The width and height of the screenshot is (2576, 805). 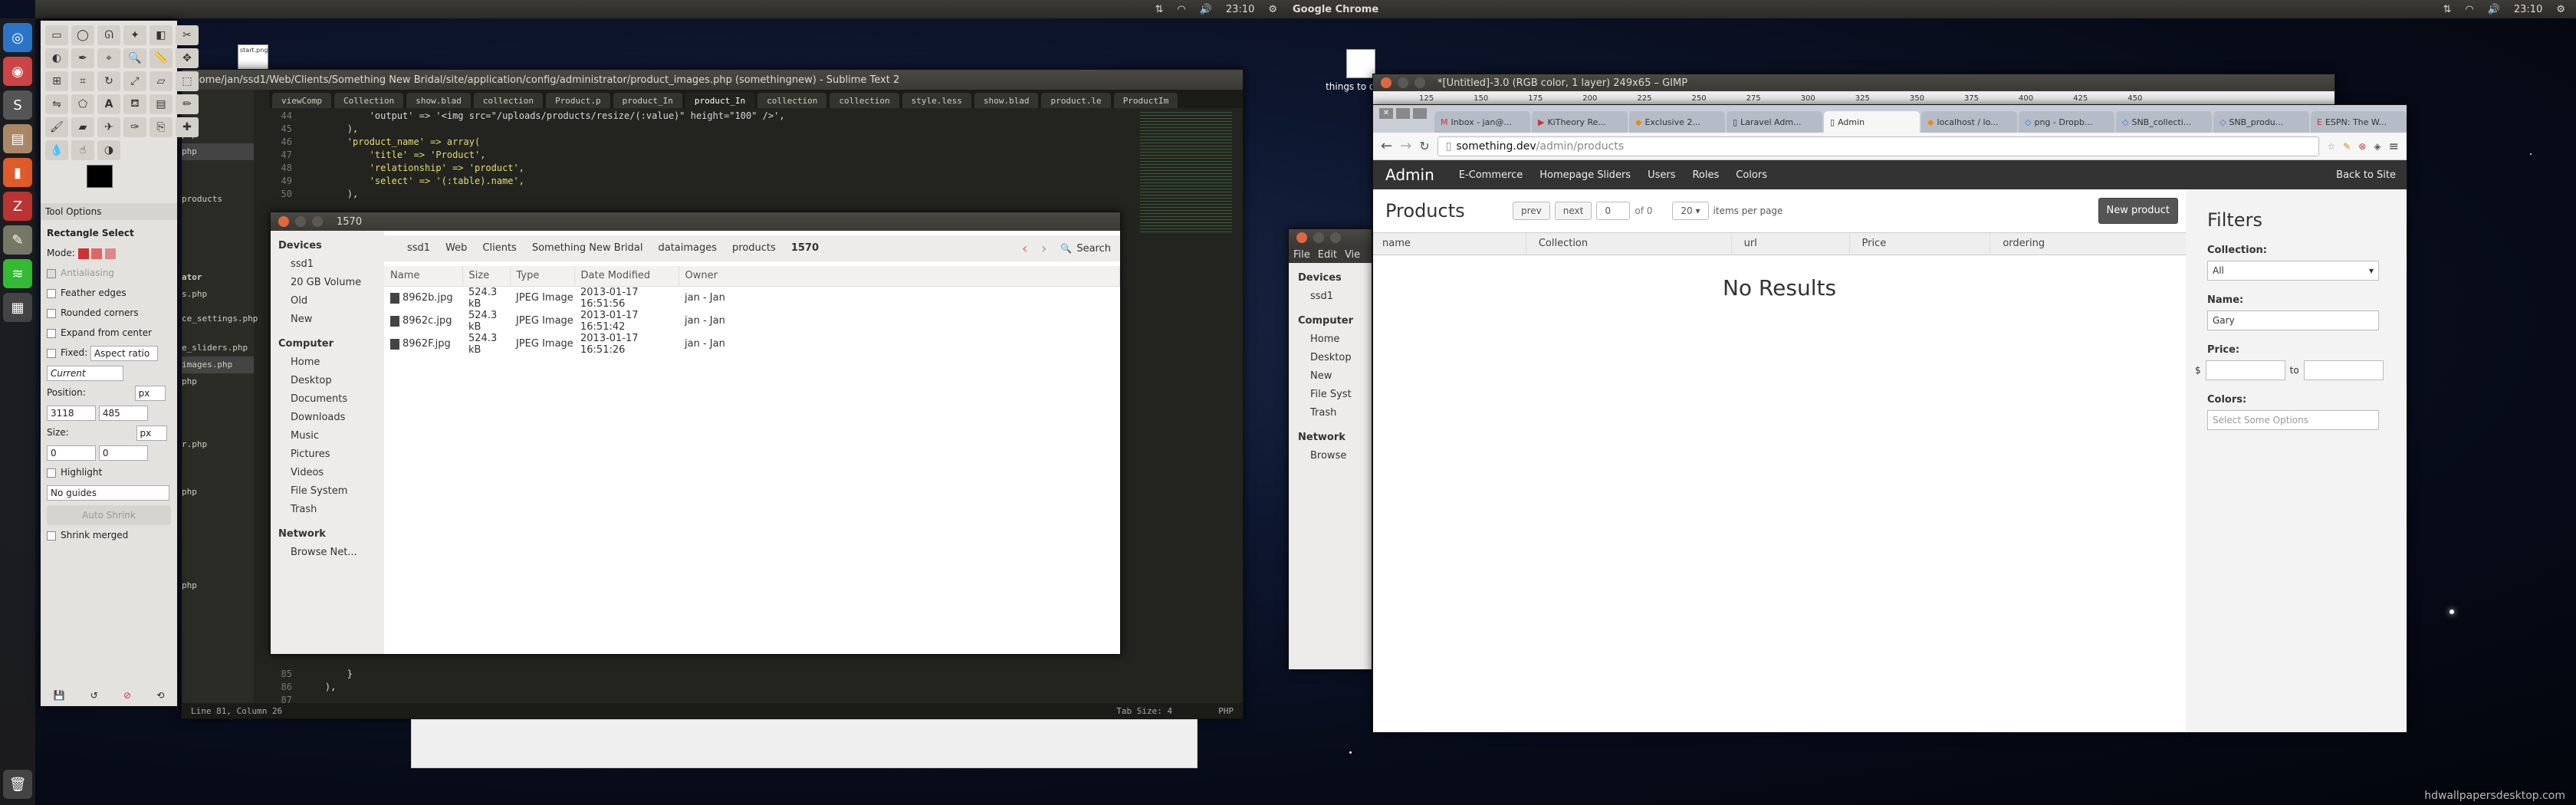 I want to click on ink-tool-icon: ✑, so click(x=134, y=127).